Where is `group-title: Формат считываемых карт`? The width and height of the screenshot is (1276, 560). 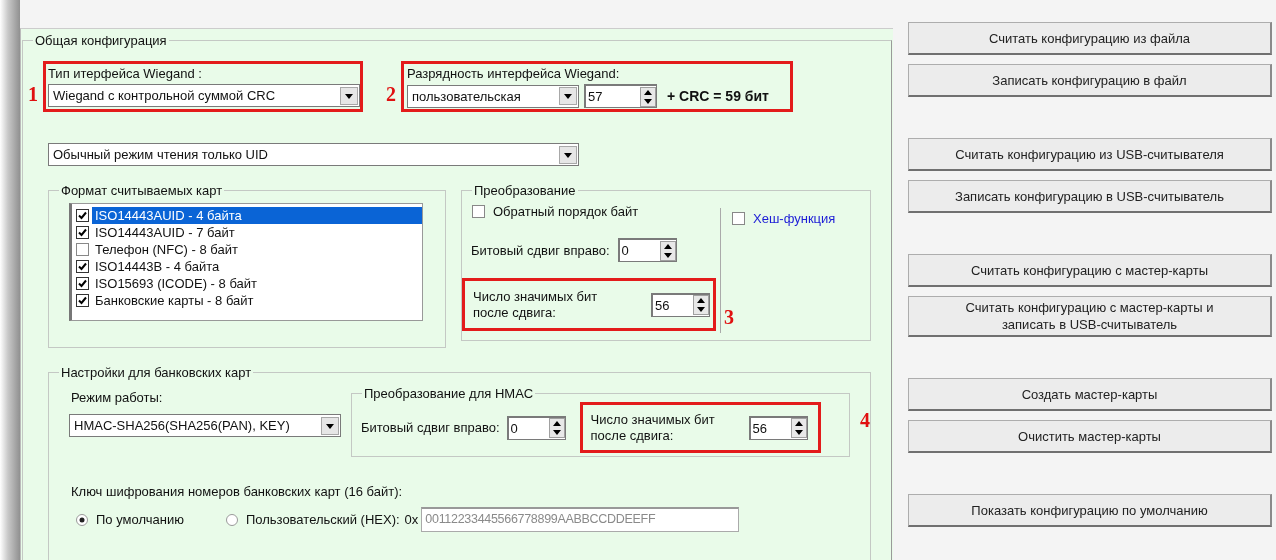
group-title: Формат считываемых карт is located at coordinates (142, 190).